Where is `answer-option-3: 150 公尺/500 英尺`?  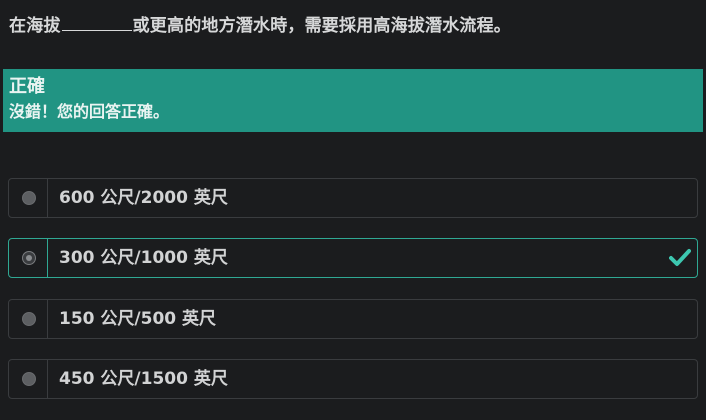 answer-option-3: 150 公尺/500 英尺 is located at coordinates (353, 319).